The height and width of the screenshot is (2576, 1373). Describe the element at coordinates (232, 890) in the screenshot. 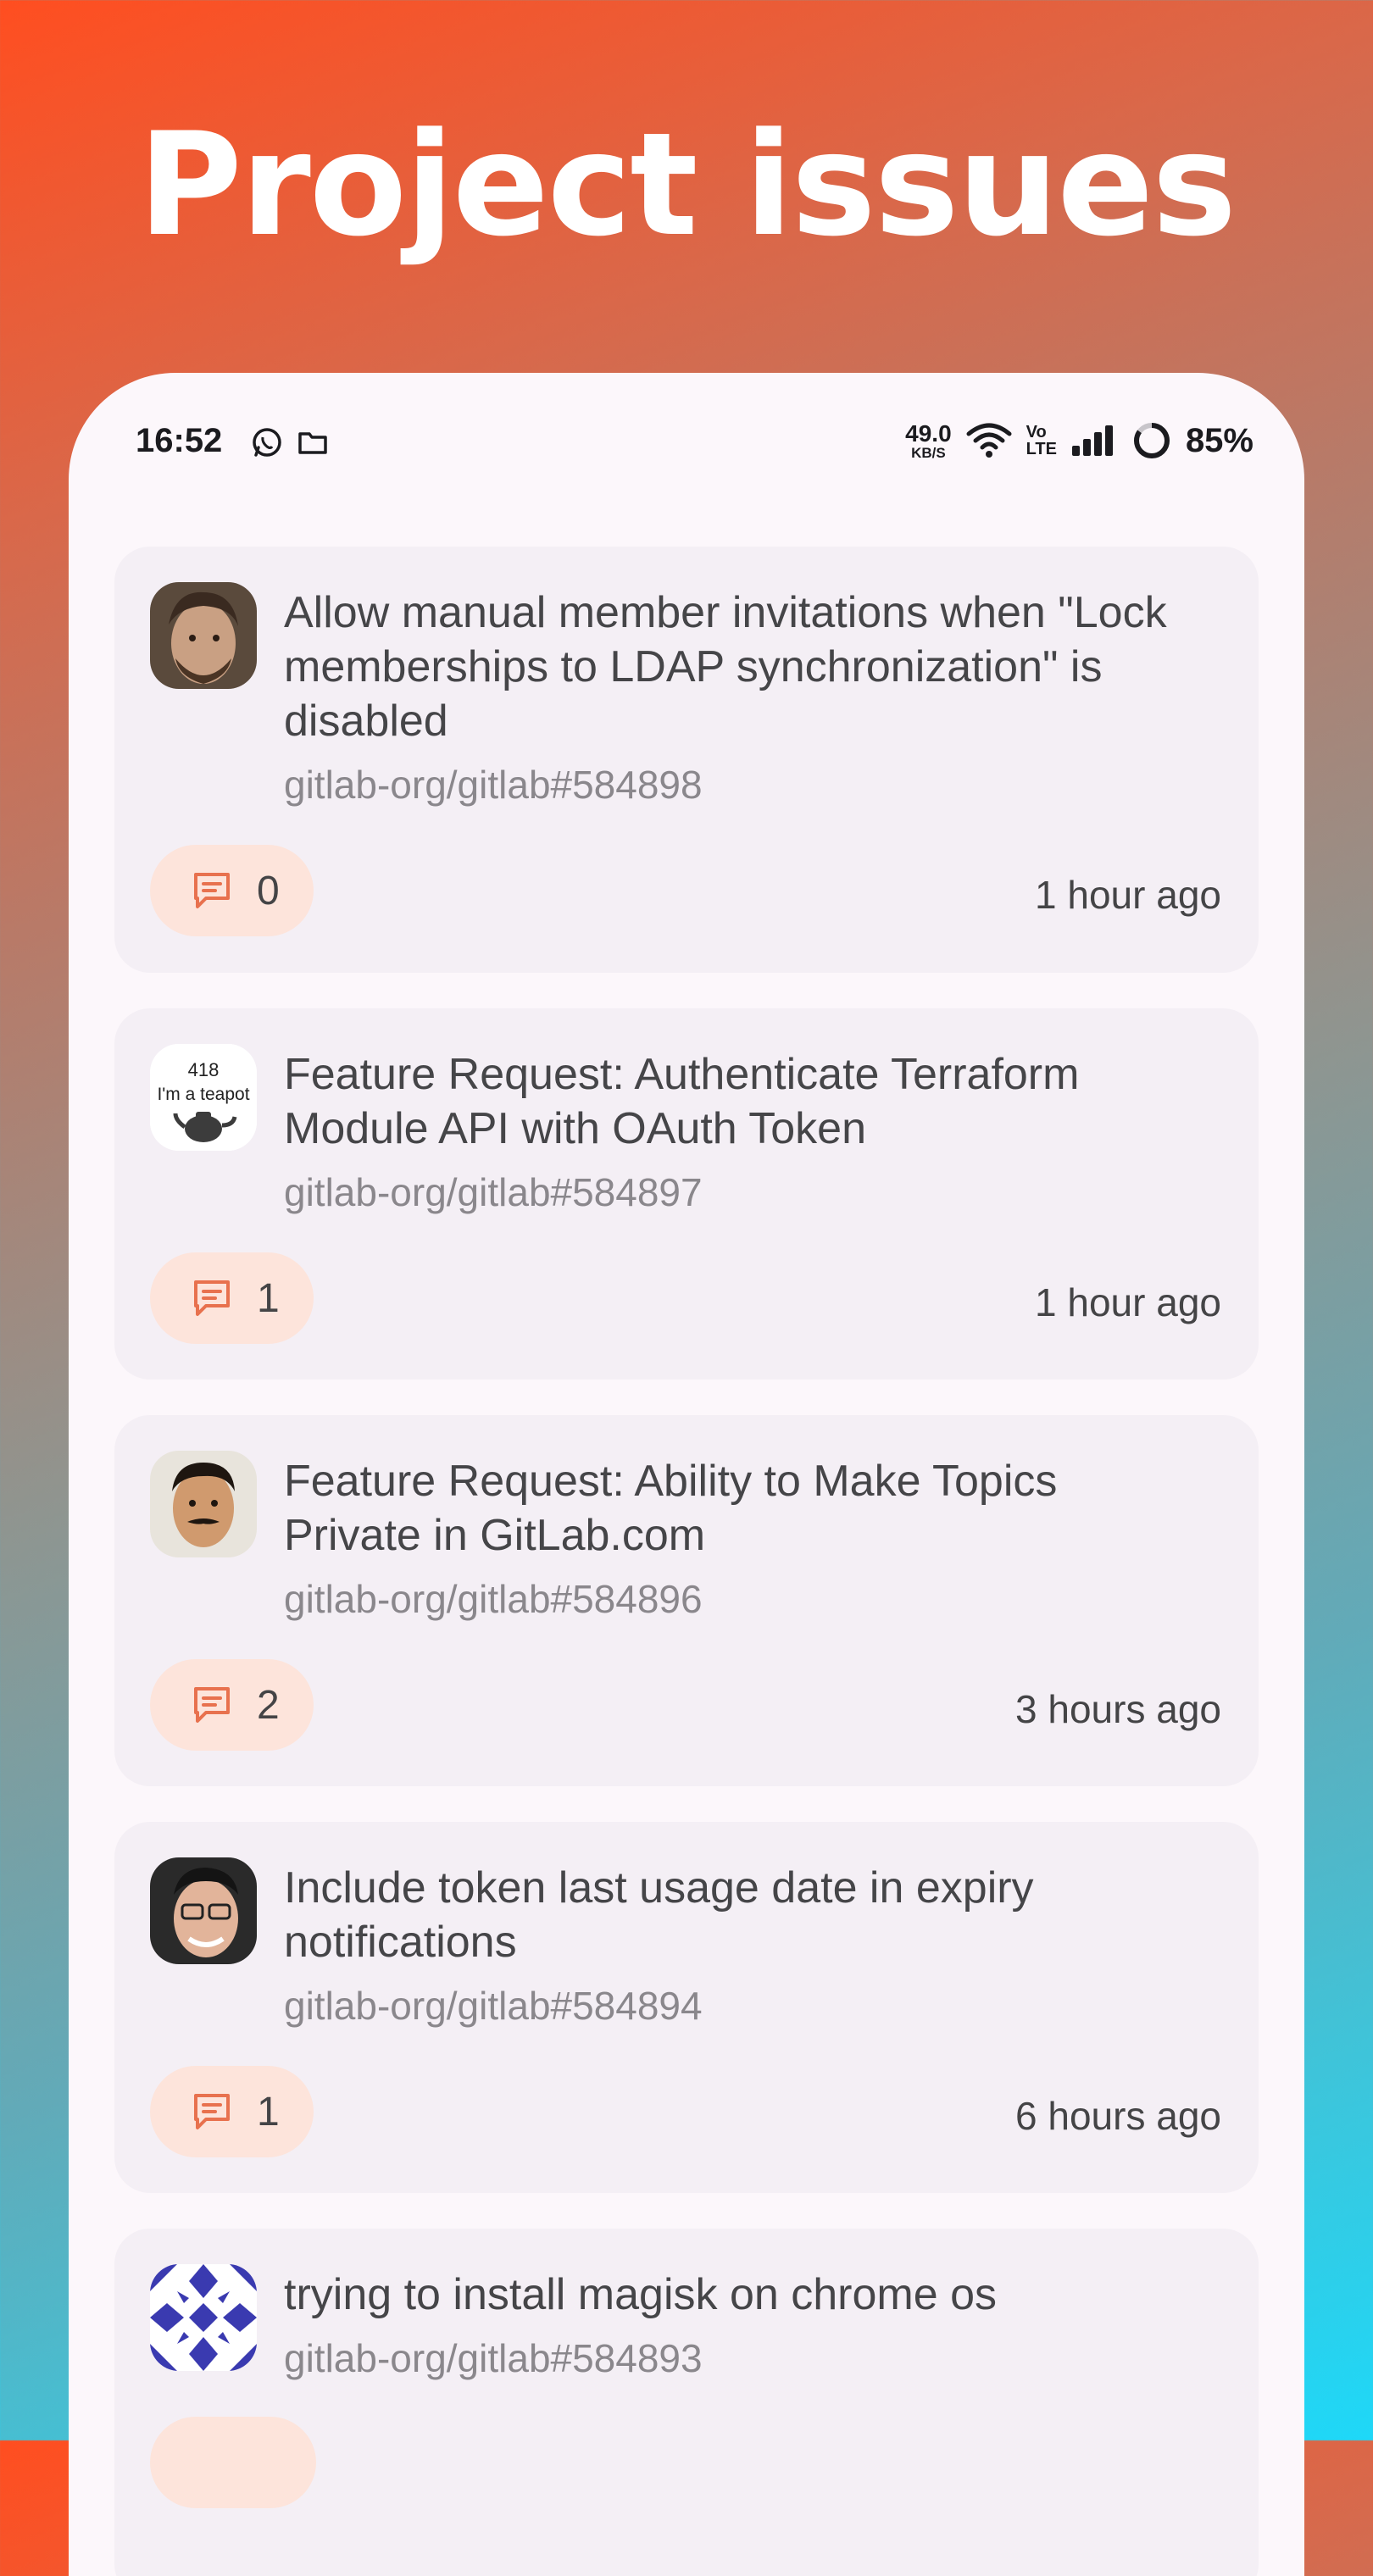

I see `comment-count-pill: 0` at that location.